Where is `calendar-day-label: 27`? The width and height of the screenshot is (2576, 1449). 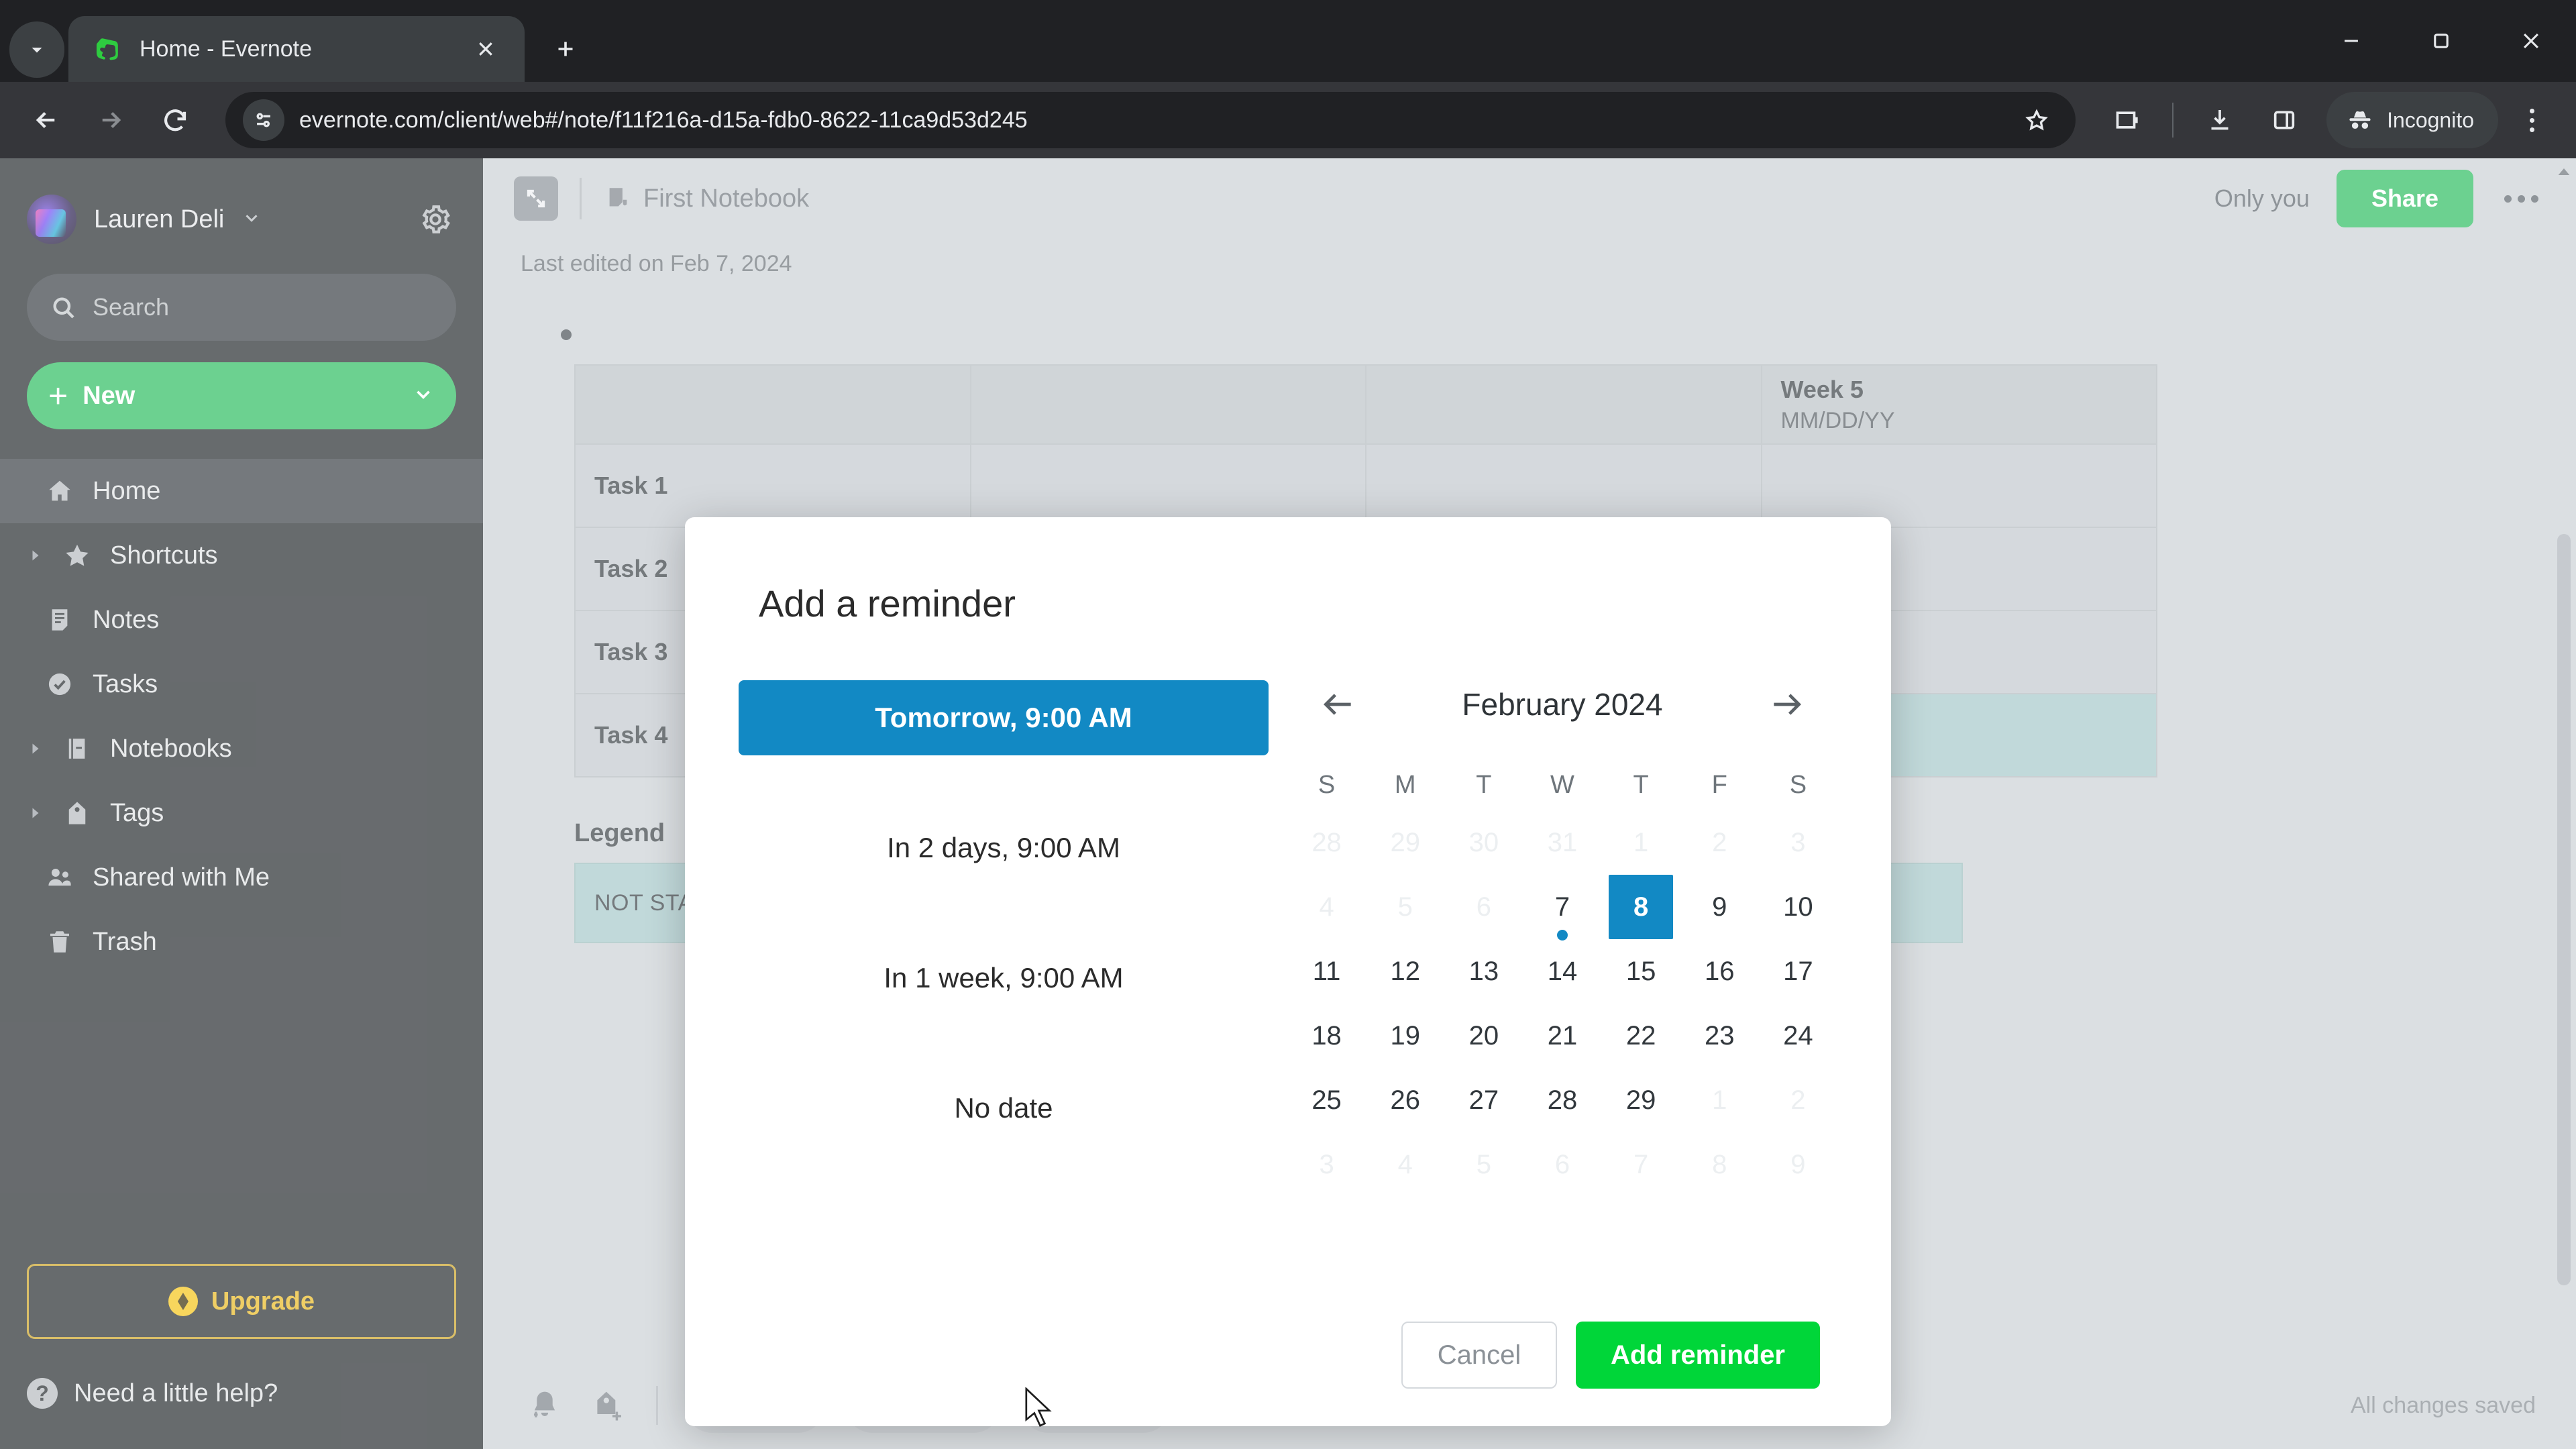
calendar-day-label: 27 is located at coordinates (1483, 1100).